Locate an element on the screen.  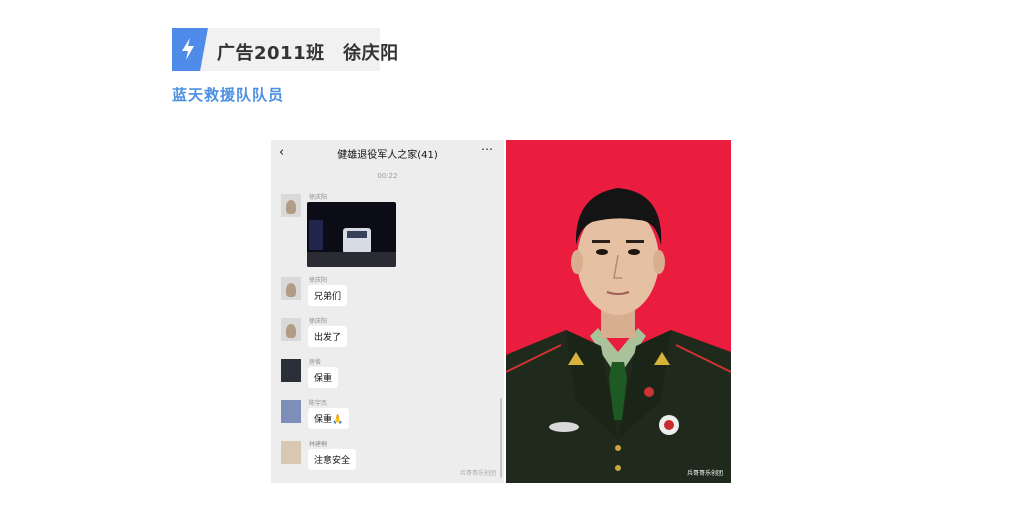
message-bubble: 保重🙏 is located at coordinates (329, 418).